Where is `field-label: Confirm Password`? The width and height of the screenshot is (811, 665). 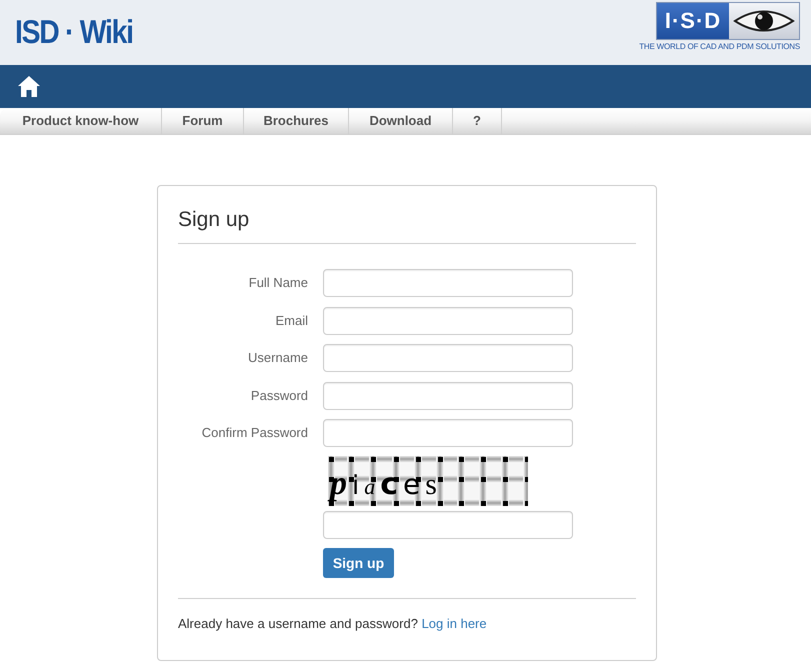
field-label: Confirm Password is located at coordinates (254, 433).